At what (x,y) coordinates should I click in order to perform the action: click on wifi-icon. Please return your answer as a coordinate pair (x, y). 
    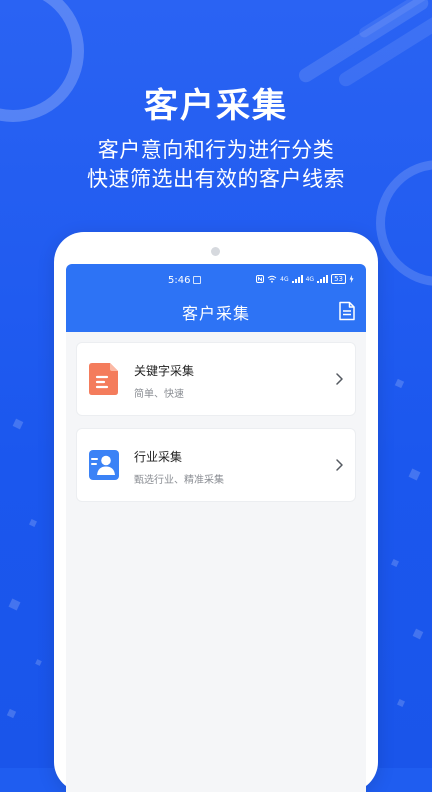
    Looking at the image, I should click on (272, 279).